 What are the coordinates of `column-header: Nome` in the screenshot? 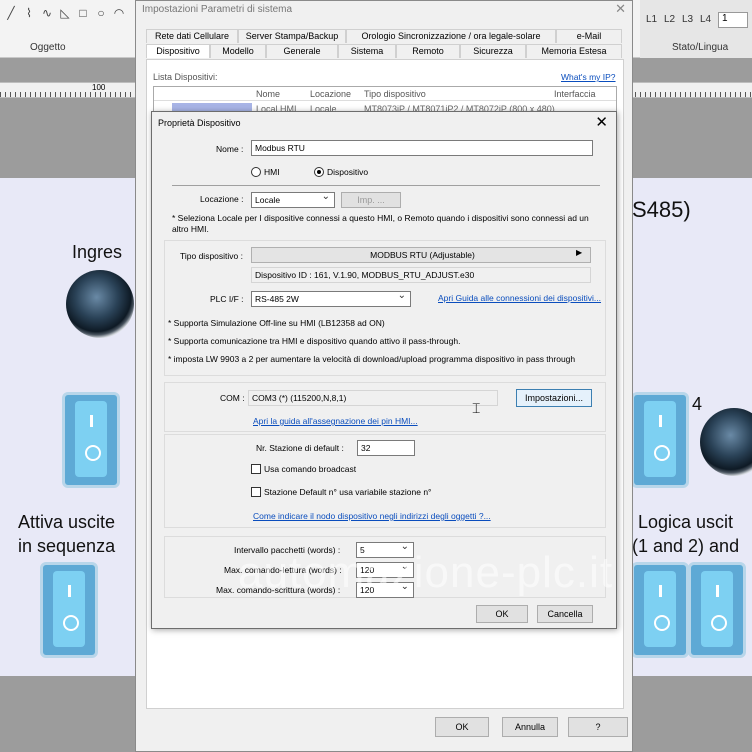 It's located at (268, 94).